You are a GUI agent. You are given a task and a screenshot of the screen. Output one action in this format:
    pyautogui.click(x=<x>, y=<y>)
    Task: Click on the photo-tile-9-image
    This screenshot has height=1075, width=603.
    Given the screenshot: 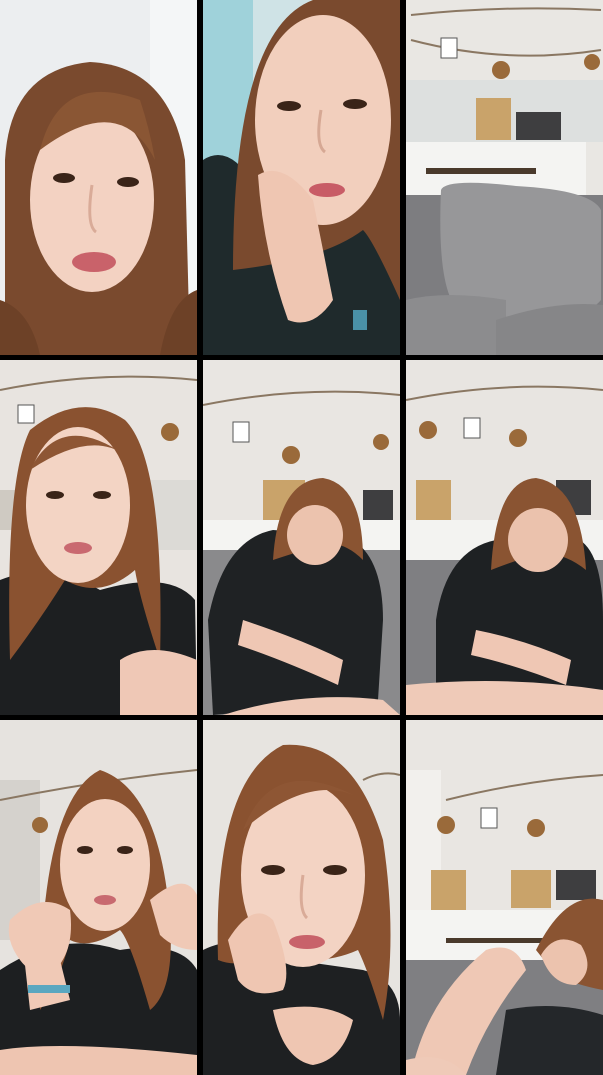 What is the action you would take?
    pyautogui.click(x=504, y=897)
    